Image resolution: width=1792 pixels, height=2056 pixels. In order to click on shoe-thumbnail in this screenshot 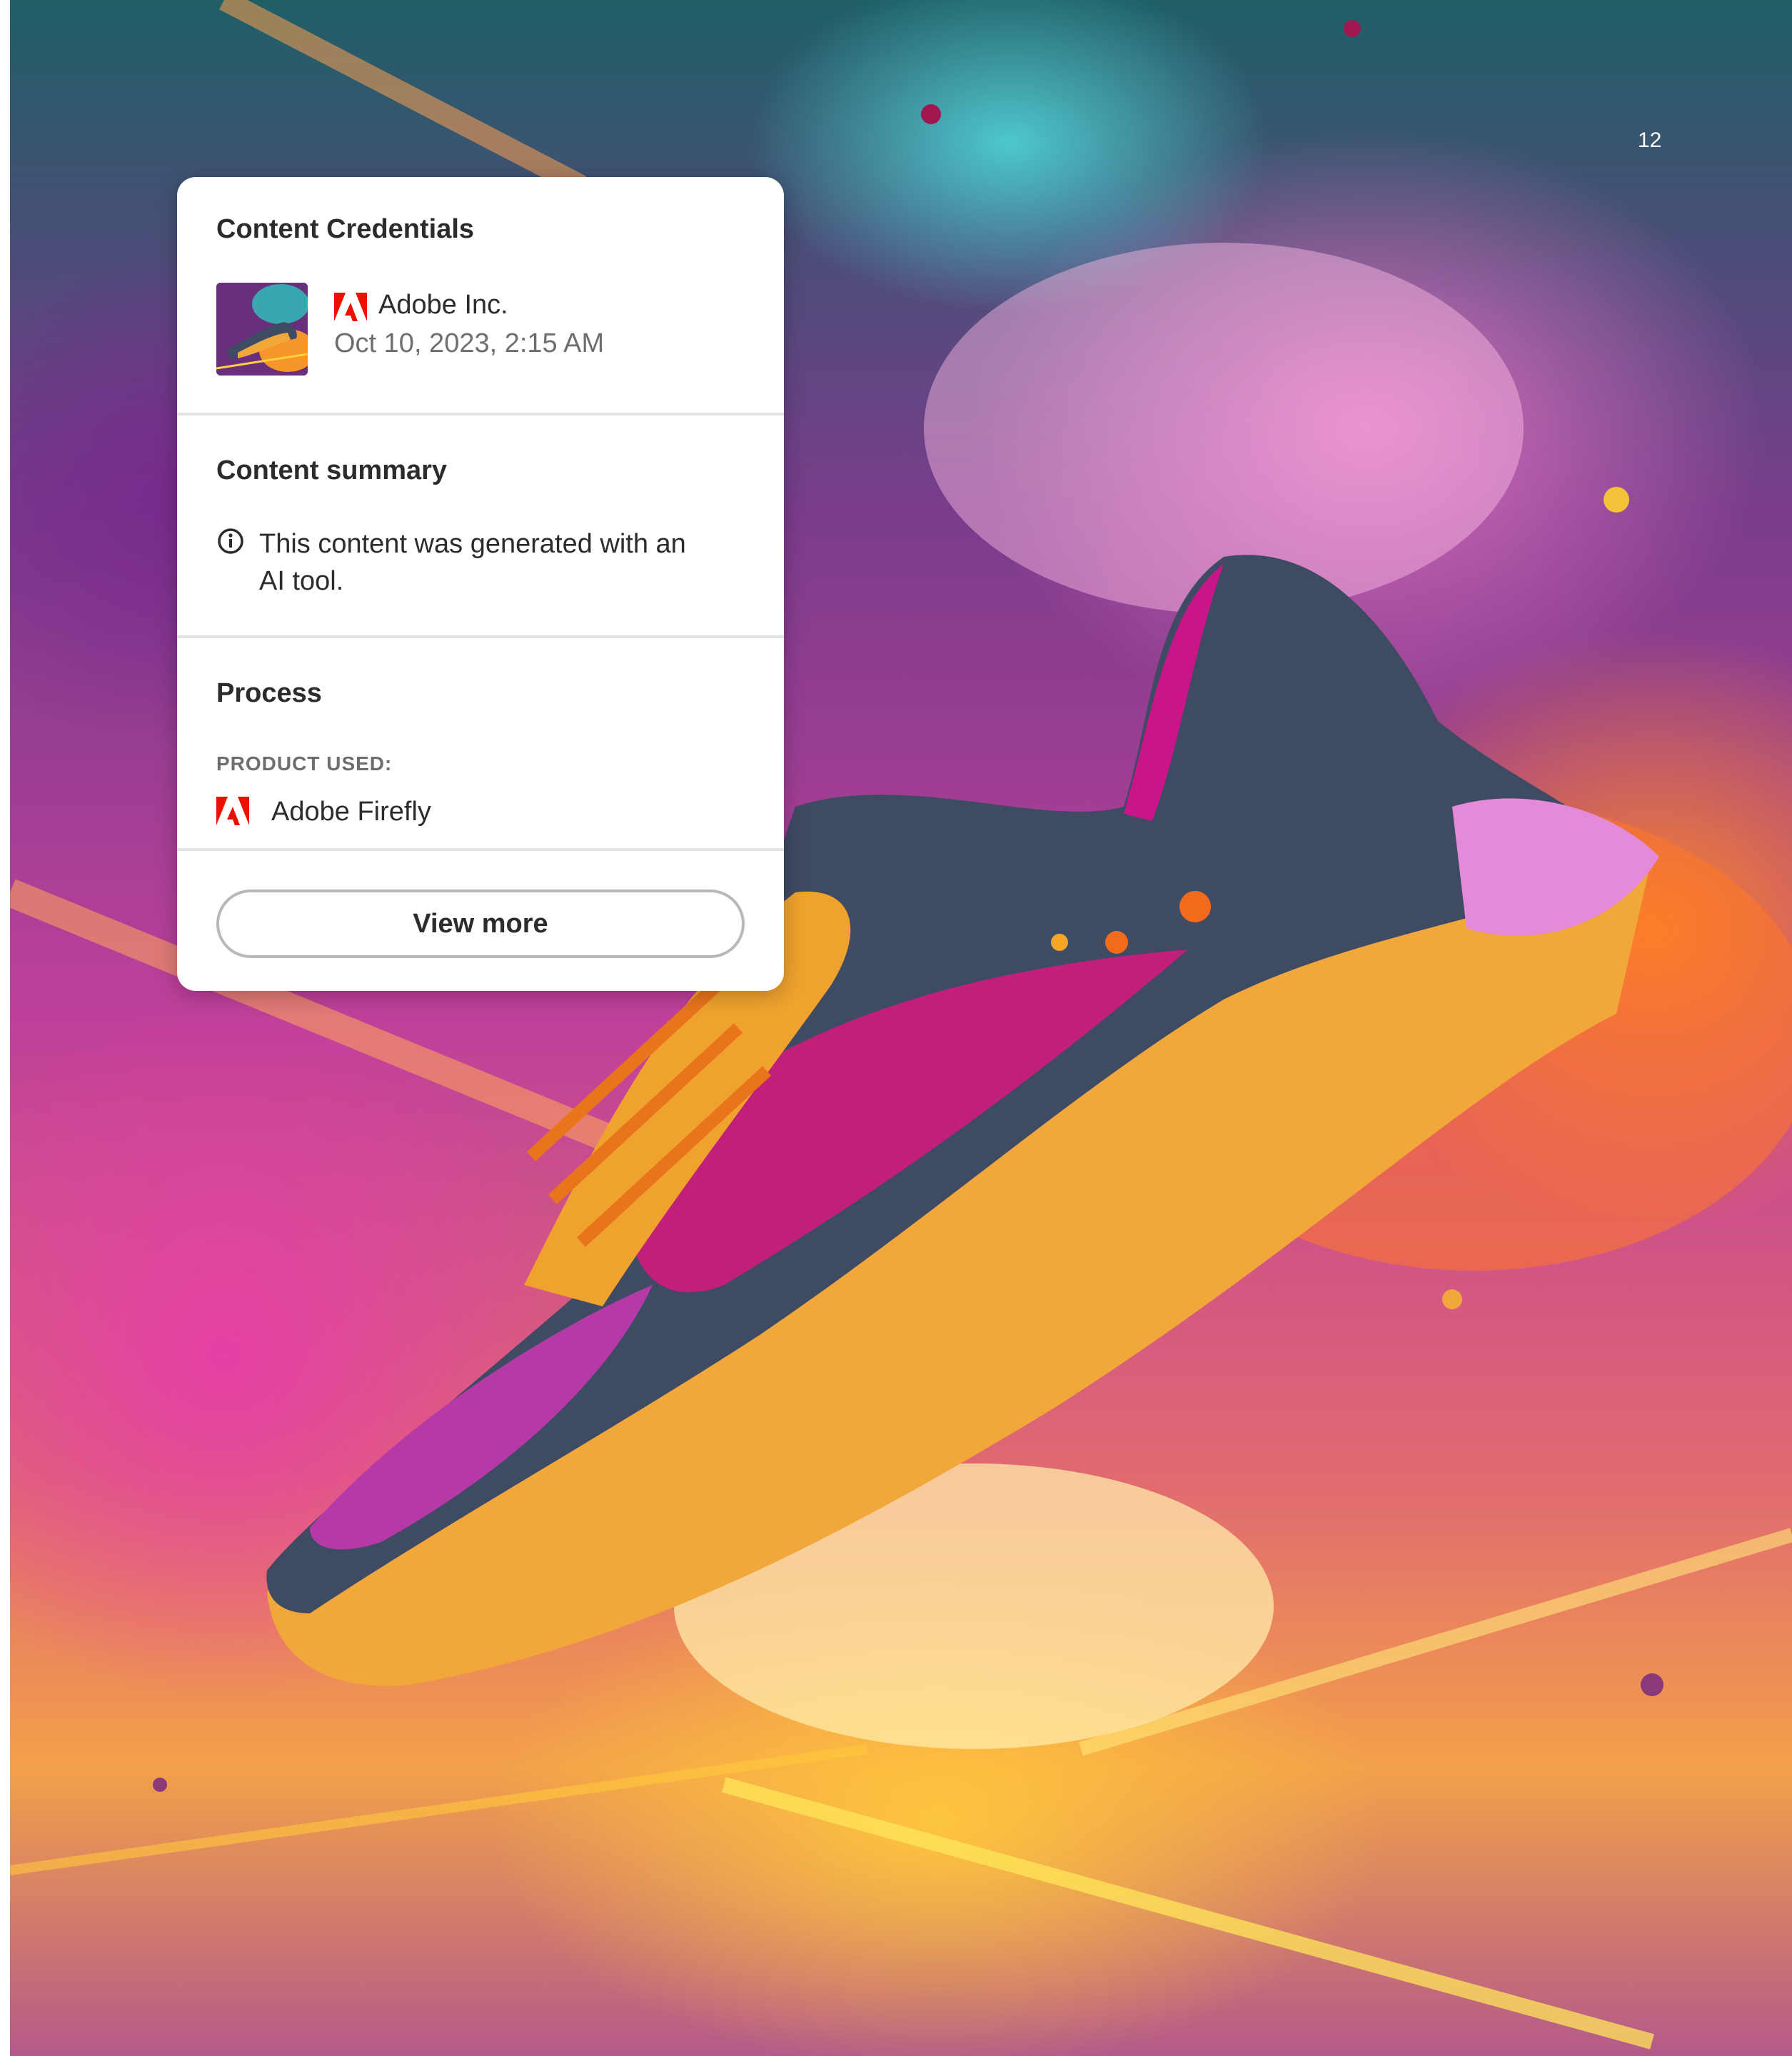, I will do `click(262, 329)`.